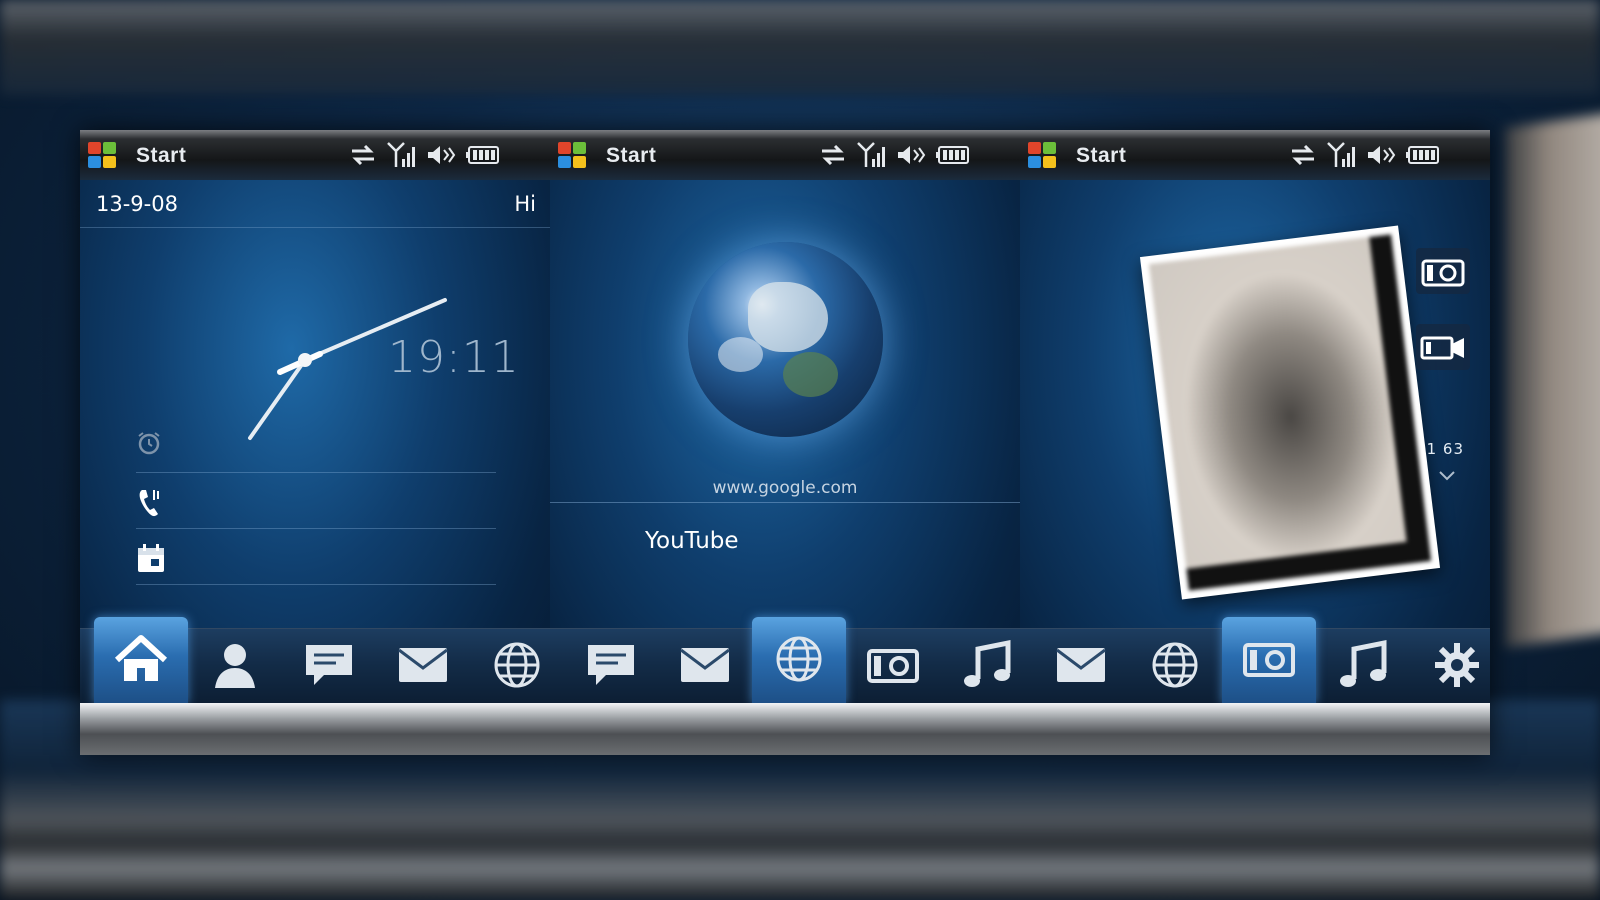 The height and width of the screenshot is (900, 1600). I want to click on digital-time: 19:11, so click(454, 357).